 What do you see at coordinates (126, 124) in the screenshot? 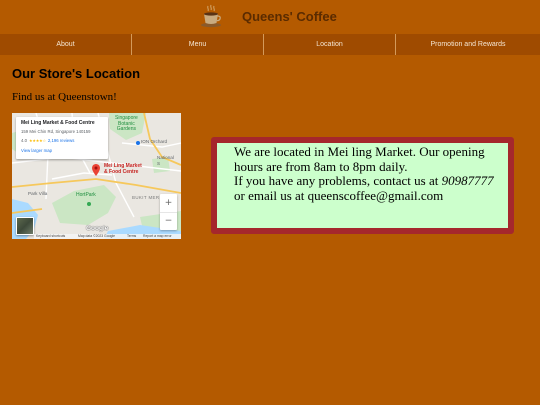
I see `map-label-botanic-gardens: Singapore Botanic Gardens` at bounding box center [126, 124].